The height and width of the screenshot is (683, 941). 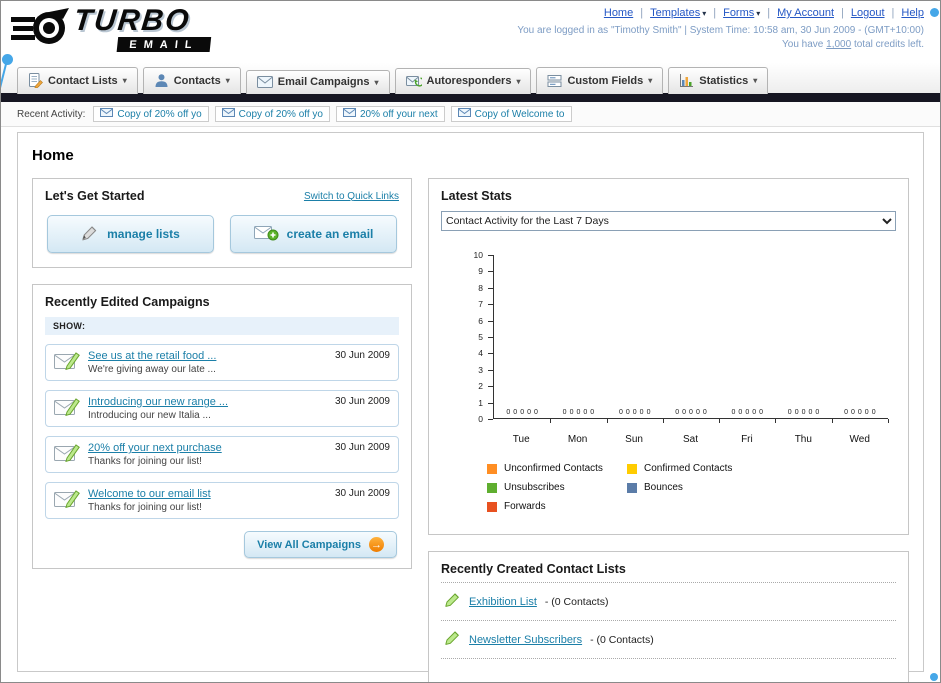 I want to click on stats-period-select: Contact Activity for the Last 7 Days, so click(x=668, y=221).